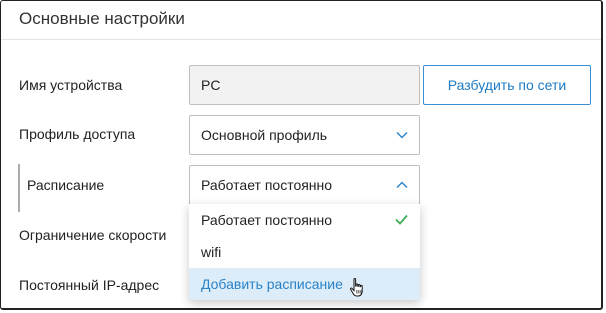 Image resolution: width=606 pixels, height=313 pixels. What do you see at coordinates (301, 20) in the screenshot?
I see `panel-header: Основные настройки` at bounding box center [301, 20].